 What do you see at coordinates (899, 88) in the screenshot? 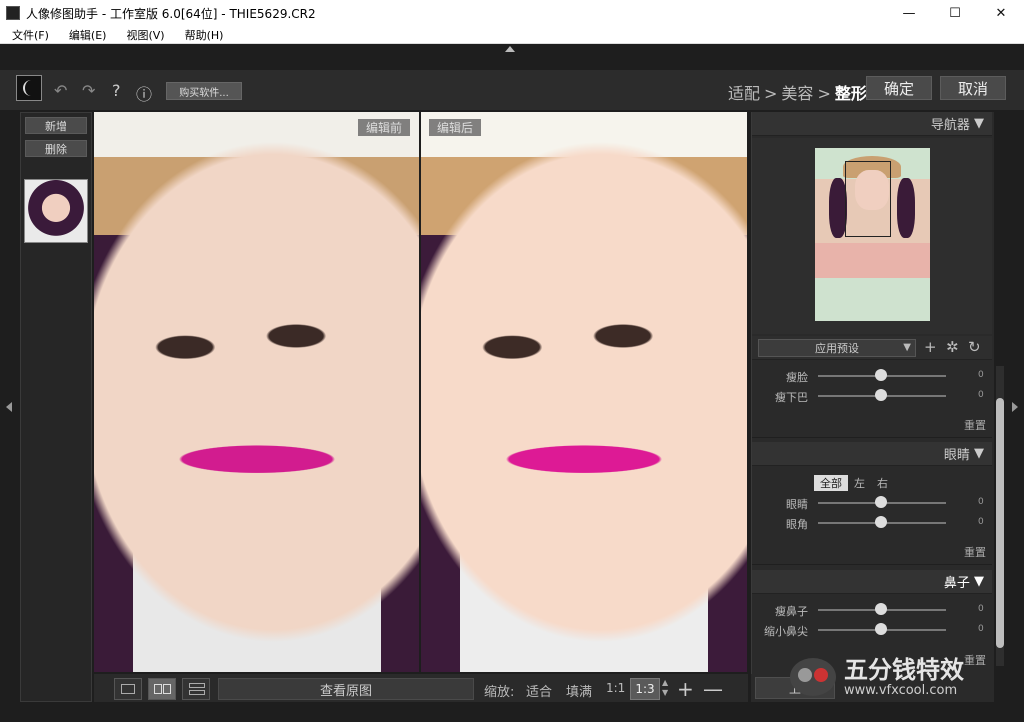
I see `confirm-button: 确定` at bounding box center [899, 88].